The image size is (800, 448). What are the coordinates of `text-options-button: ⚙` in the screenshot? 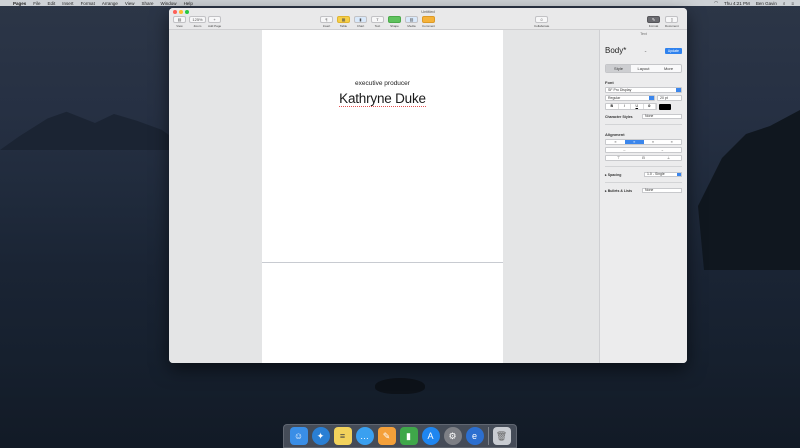 It's located at (650, 106).